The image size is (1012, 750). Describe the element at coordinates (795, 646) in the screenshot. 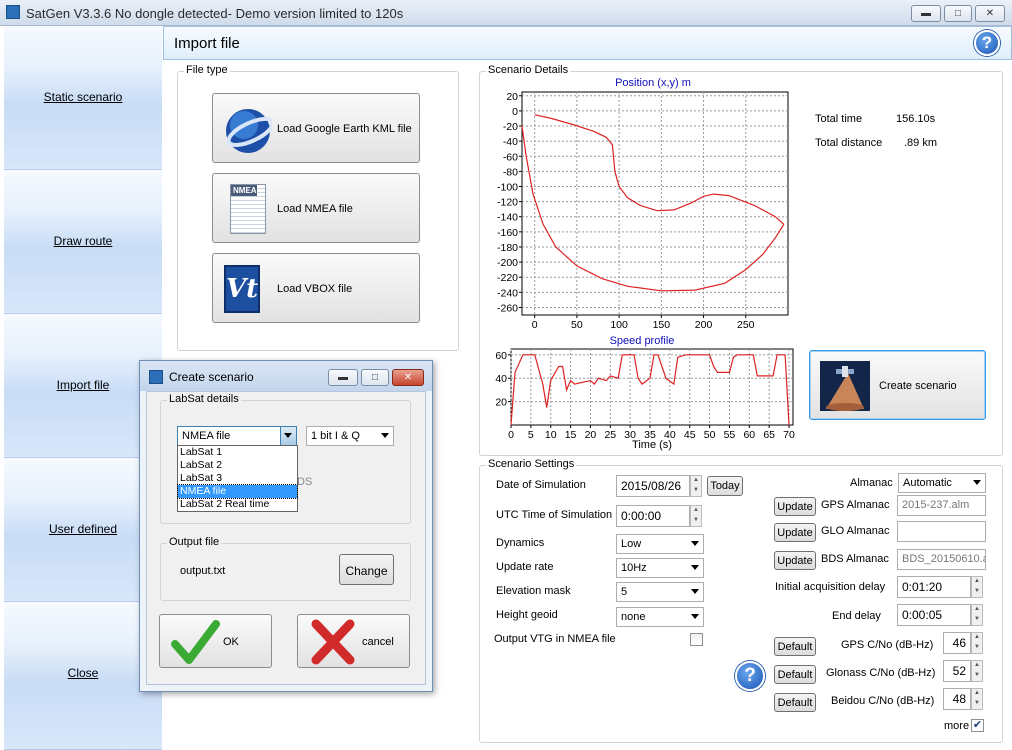

I see `default-gps-cno-button: Default` at that location.